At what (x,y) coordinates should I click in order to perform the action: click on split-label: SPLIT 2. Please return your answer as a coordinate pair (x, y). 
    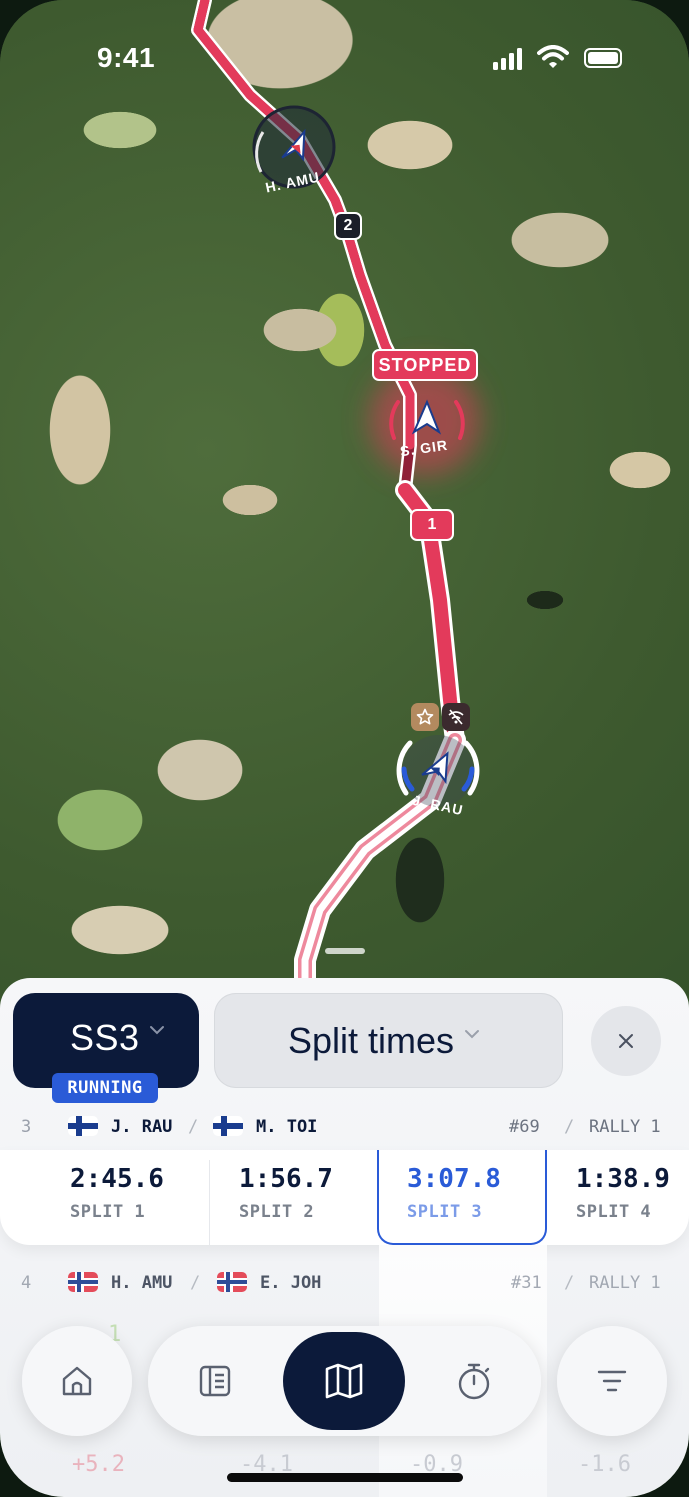
    Looking at the image, I should click on (277, 1212).